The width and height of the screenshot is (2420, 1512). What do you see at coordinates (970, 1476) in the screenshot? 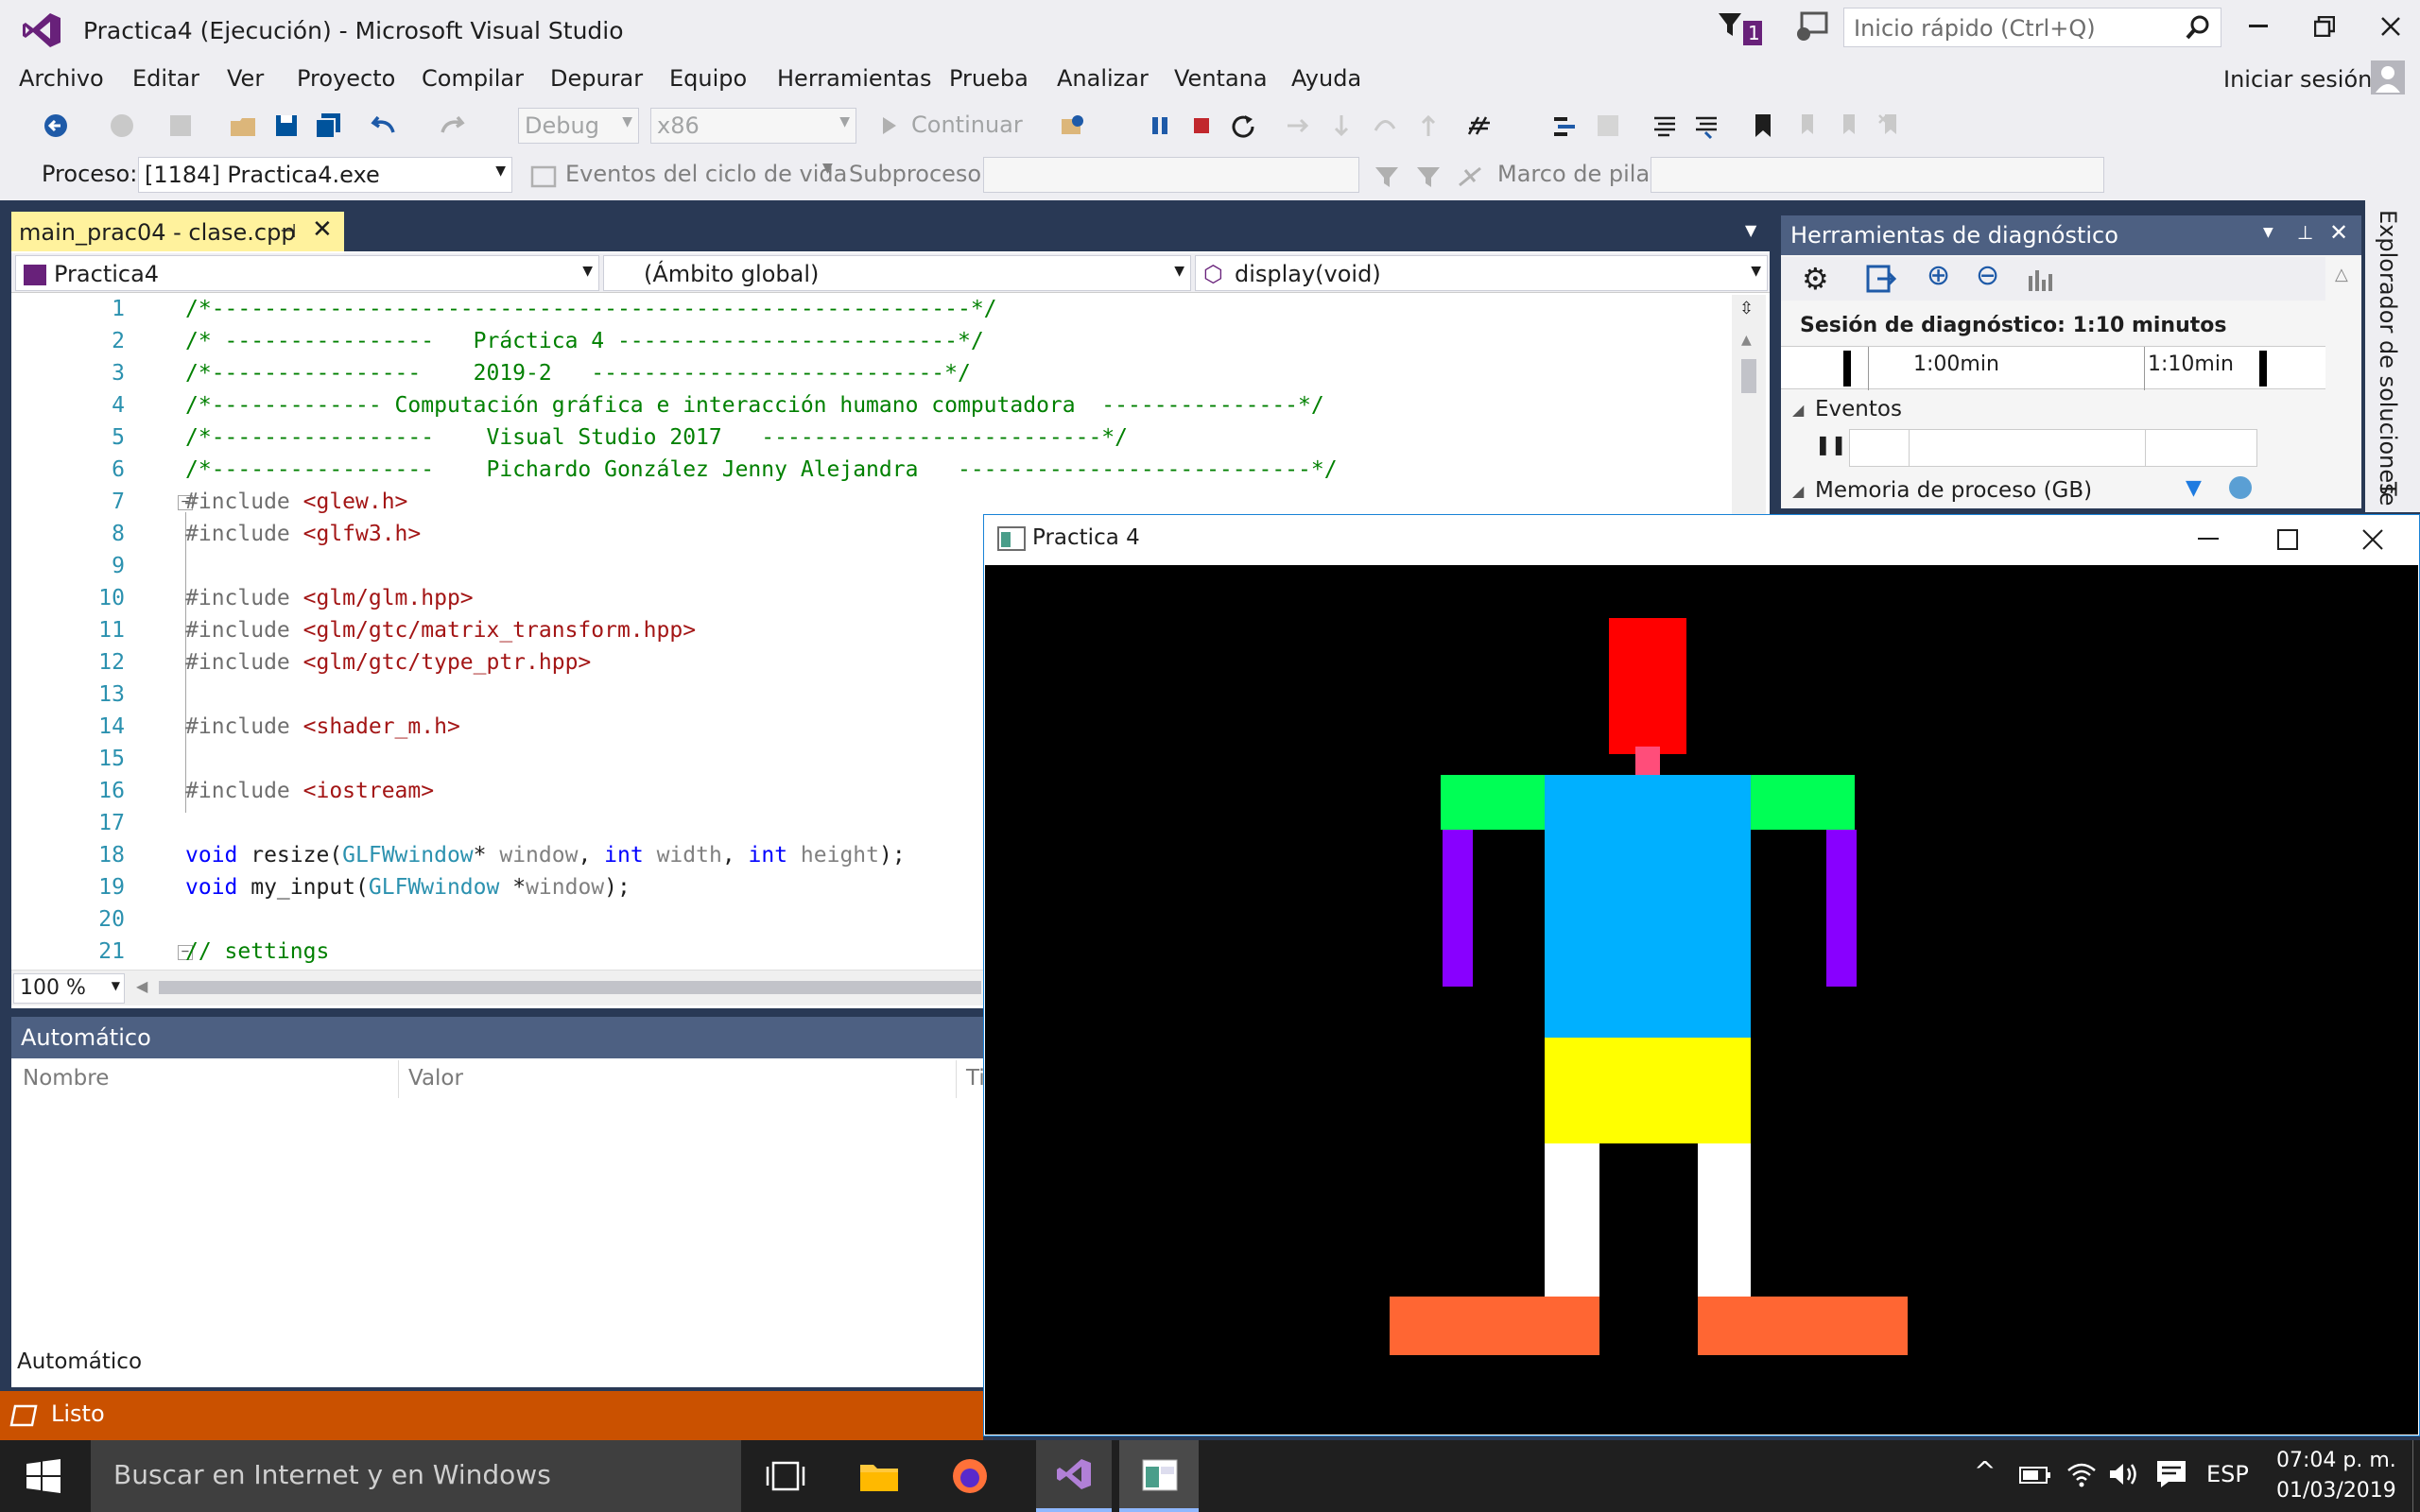
I see `firefox-icon` at bounding box center [970, 1476].